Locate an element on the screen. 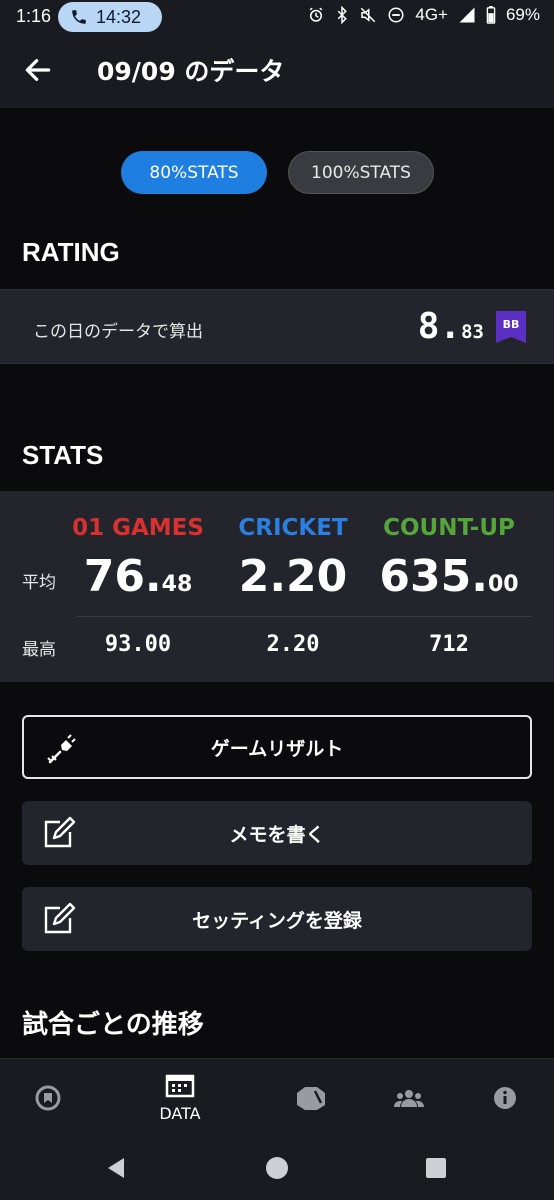  battery-icon is located at coordinates (491, 15).